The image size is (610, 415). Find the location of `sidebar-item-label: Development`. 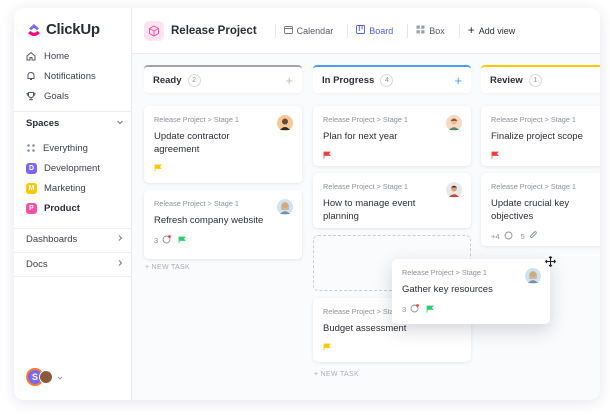

sidebar-item-label: Development is located at coordinates (72, 168).